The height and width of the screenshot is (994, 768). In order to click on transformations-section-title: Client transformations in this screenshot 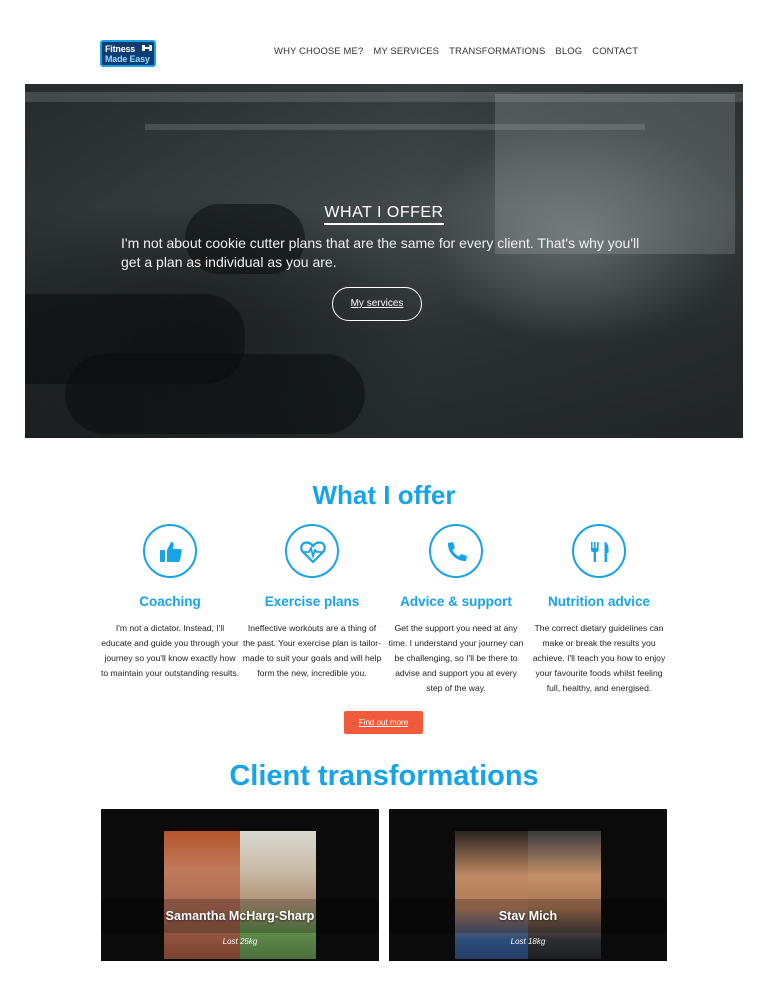, I will do `click(384, 776)`.